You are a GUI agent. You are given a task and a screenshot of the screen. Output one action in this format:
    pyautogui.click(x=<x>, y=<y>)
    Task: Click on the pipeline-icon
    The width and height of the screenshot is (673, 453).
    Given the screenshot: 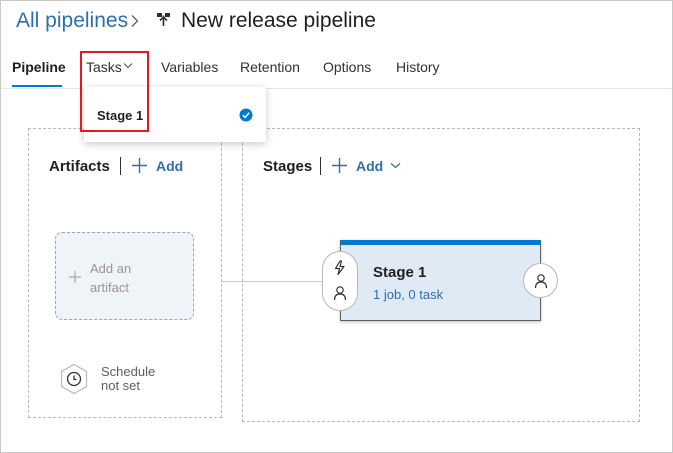 What is the action you would take?
    pyautogui.click(x=163, y=19)
    